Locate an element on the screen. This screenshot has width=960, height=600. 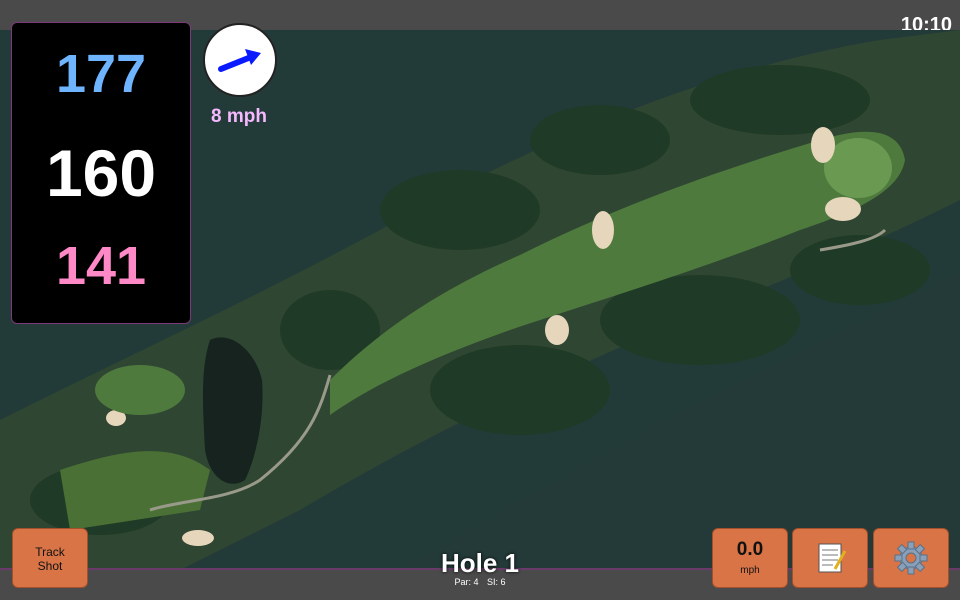
speed-button: 0.0 mph is located at coordinates (750, 558).